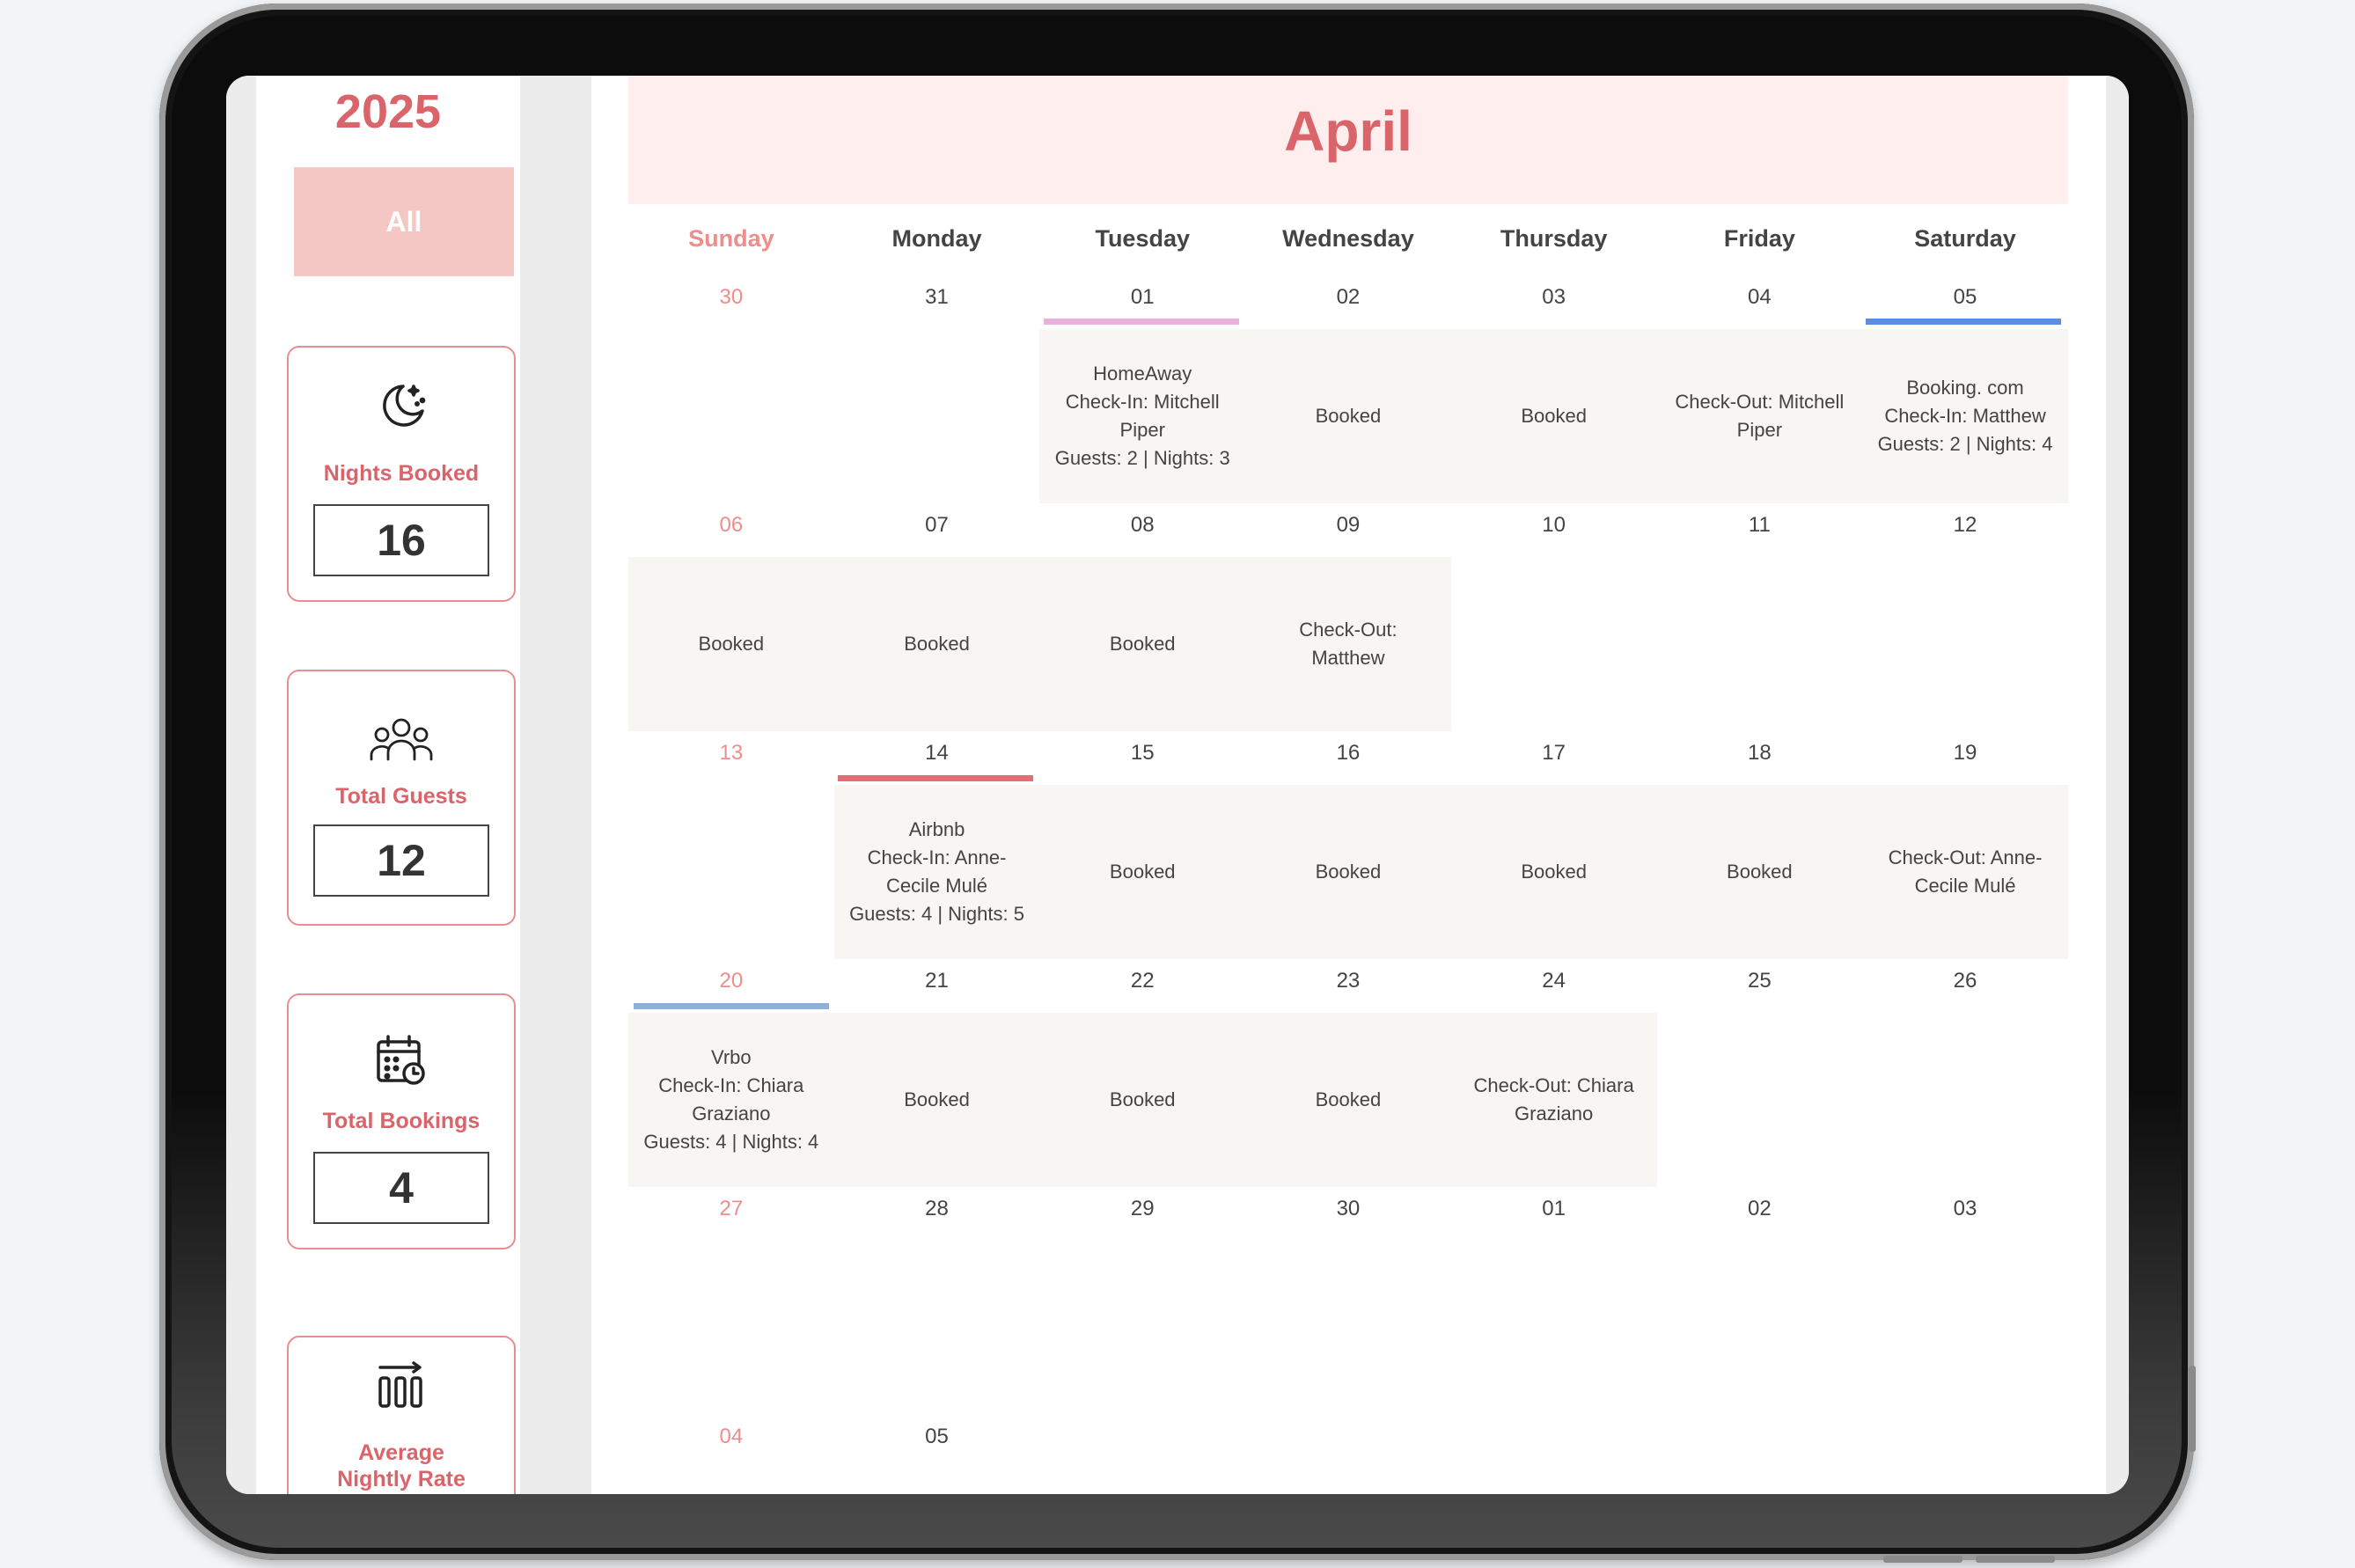 The width and height of the screenshot is (2355, 1568). I want to click on stat-card-total-bookings: Total Bookings 4, so click(401, 1121).